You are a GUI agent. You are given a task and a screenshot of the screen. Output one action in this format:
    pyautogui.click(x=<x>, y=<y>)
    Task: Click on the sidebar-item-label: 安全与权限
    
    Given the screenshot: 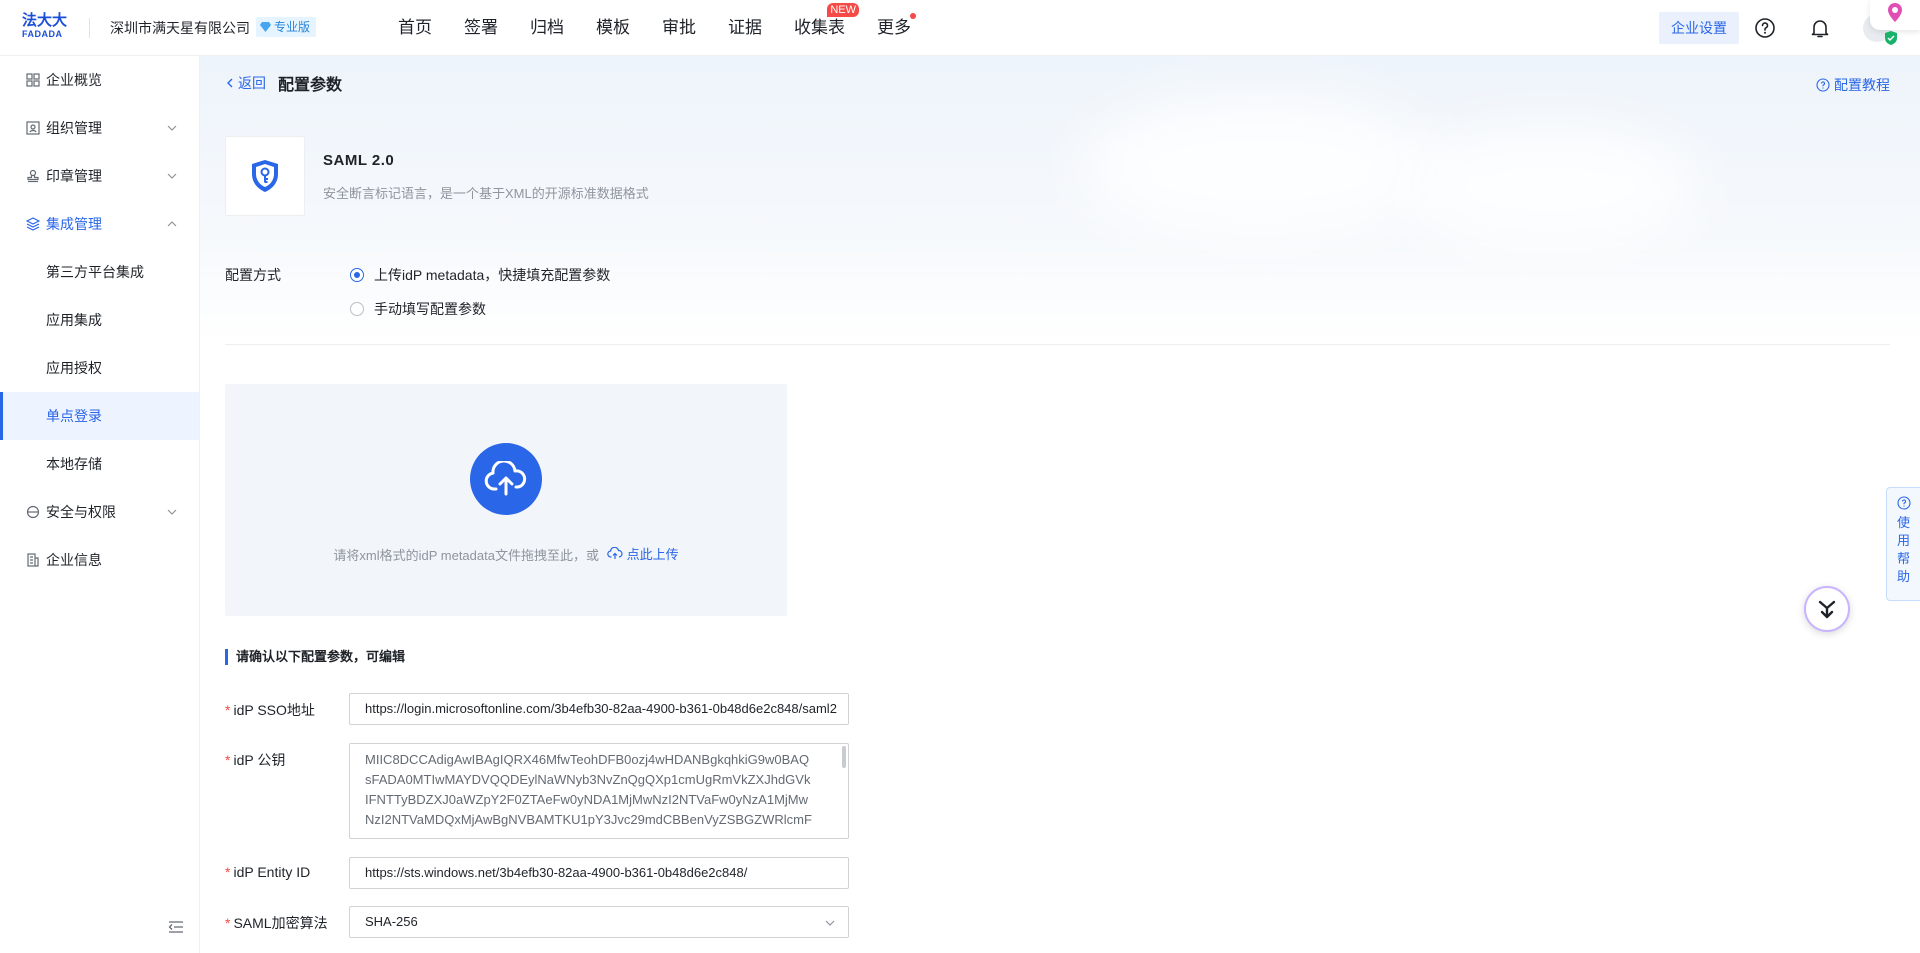 What is the action you would take?
    pyautogui.click(x=81, y=512)
    